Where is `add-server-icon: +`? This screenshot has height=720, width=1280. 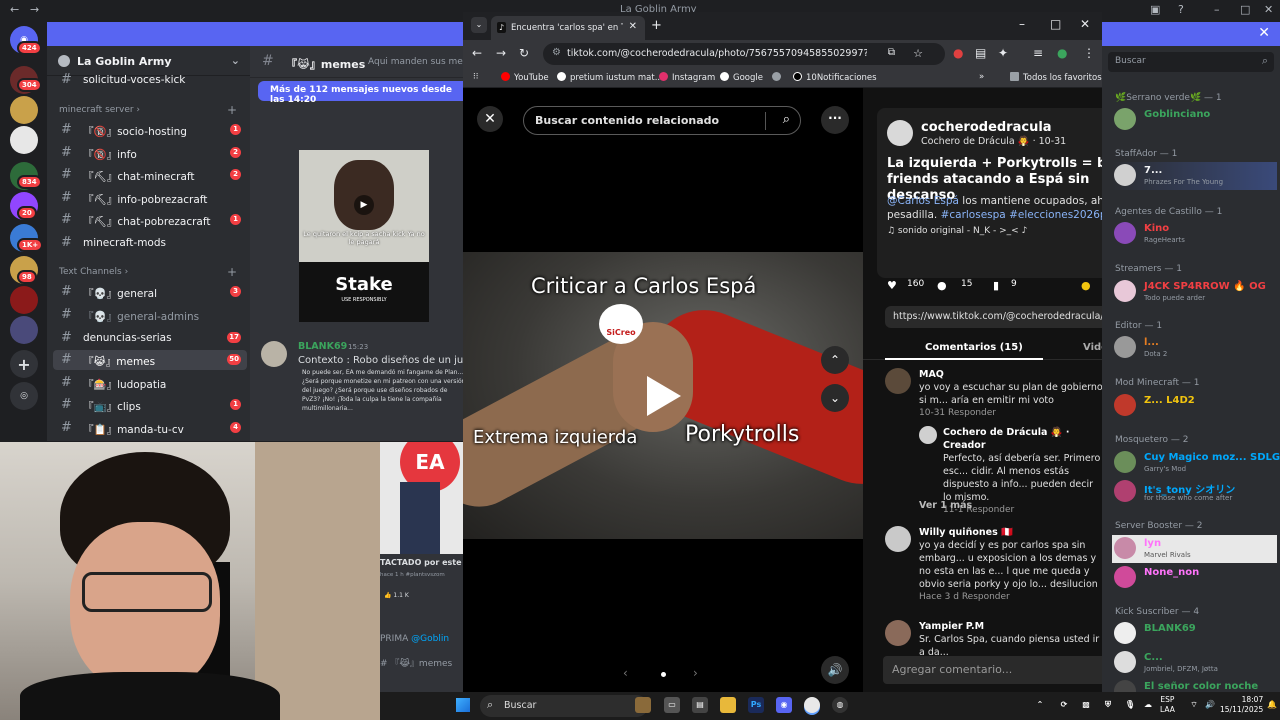
add-server-icon: + is located at coordinates (24, 364).